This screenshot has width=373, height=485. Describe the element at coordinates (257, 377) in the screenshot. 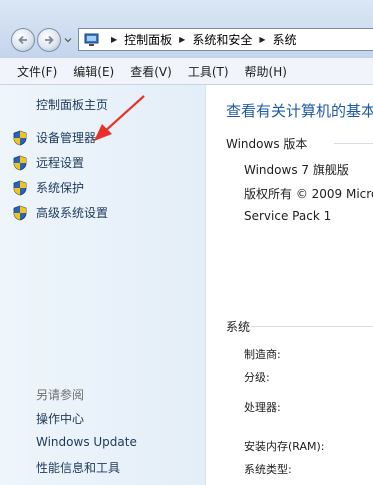

I see `rating-label: 分级:` at that location.